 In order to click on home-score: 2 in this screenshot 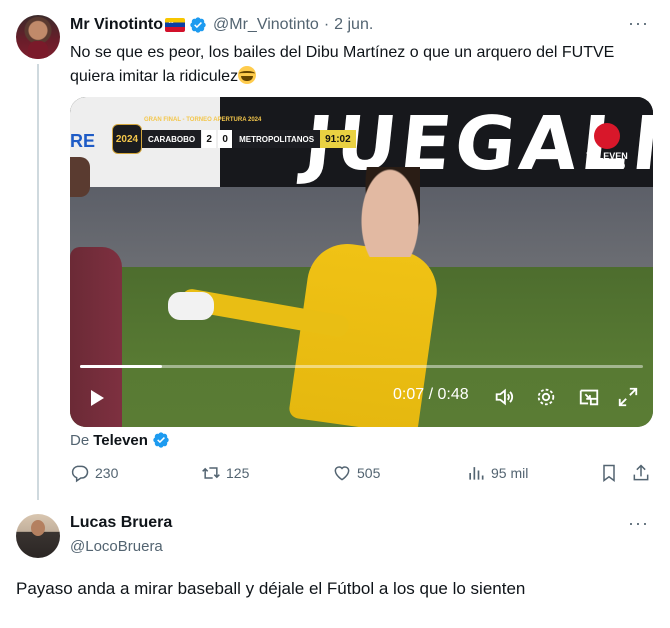, I will do `click(209, 139)`.